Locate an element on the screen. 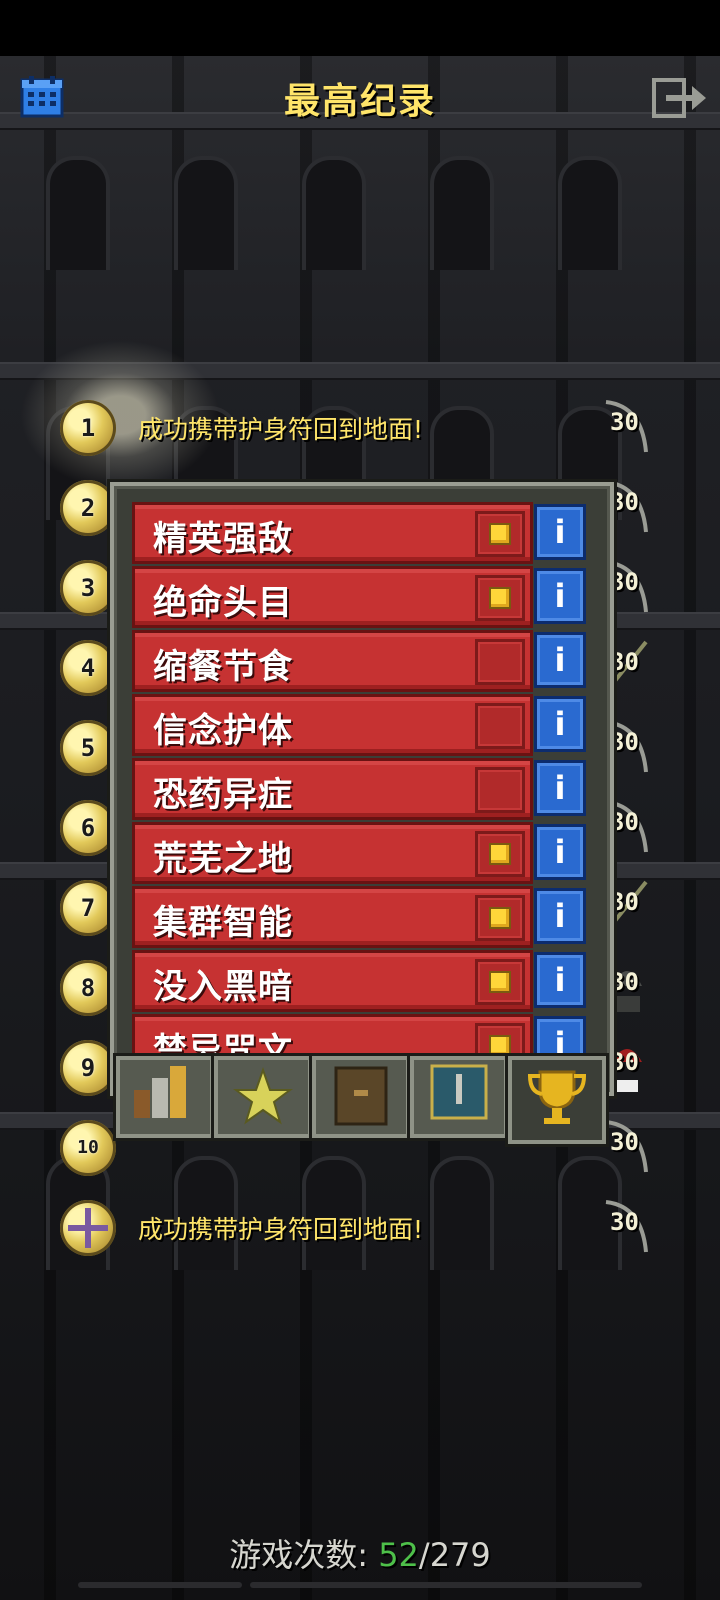  rank-badge: 3 is located at coordinates (88, 588).